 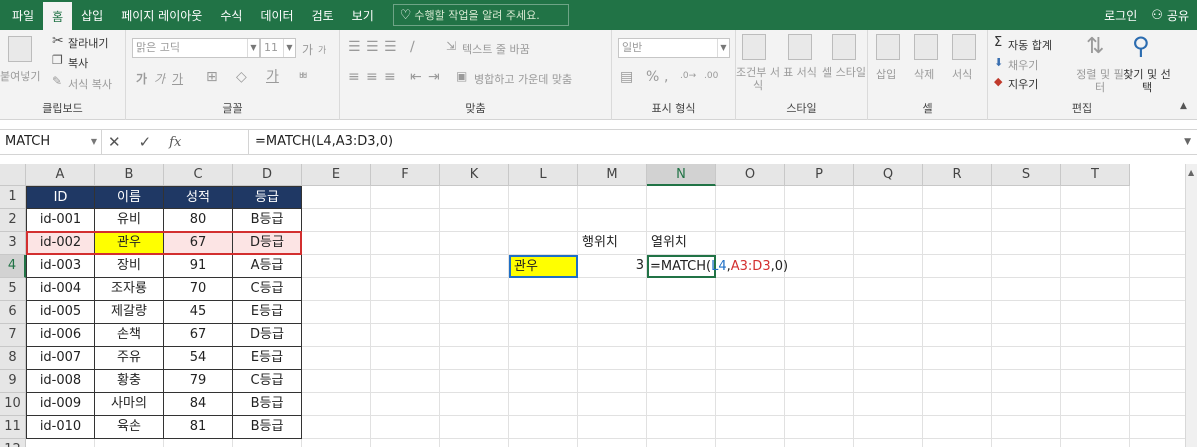 I want to click on column-header-R: R, so click(x=957, y=175).